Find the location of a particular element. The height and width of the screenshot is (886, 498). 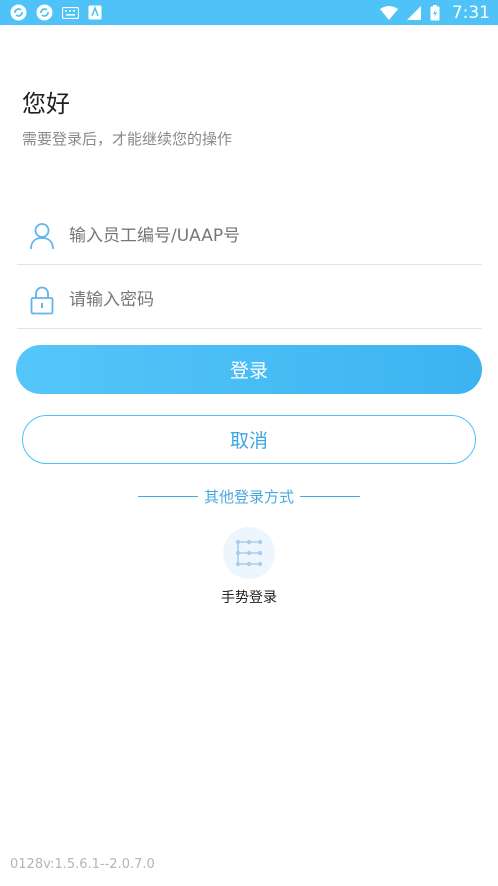

status-bar-right: 7:31 is located at coordinates (434, 12).